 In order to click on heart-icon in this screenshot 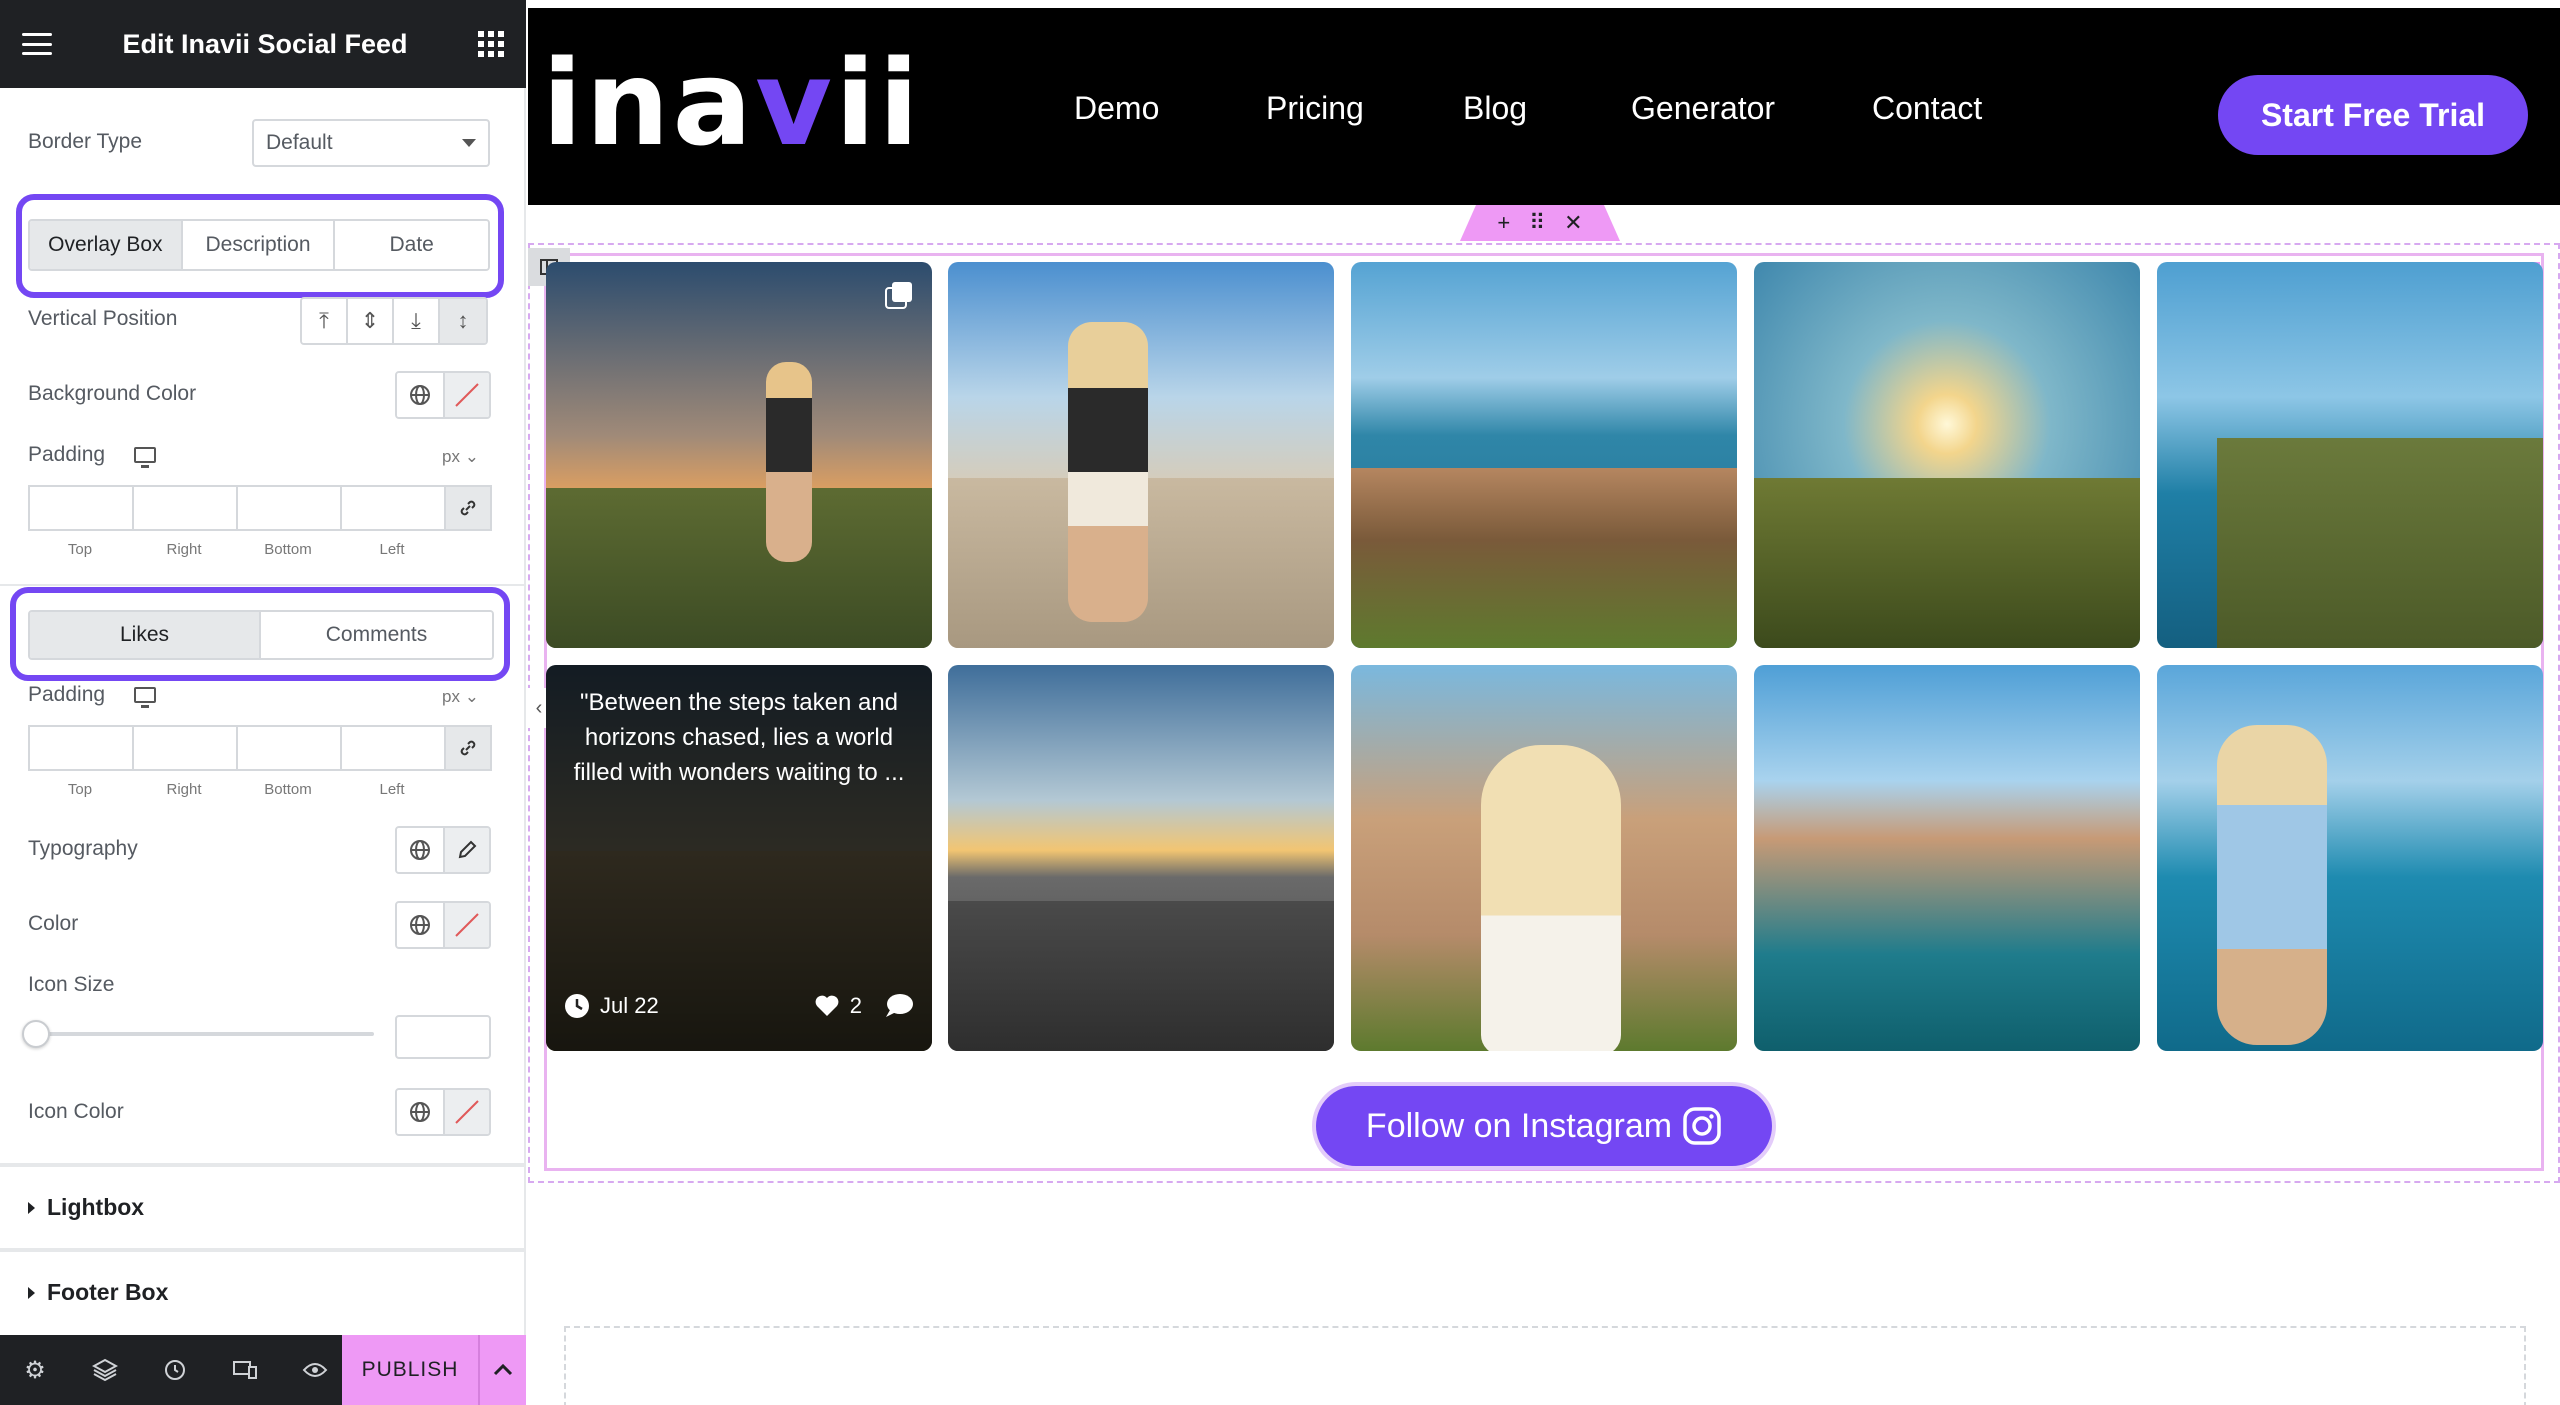, I will do `click(827, 1006)`.